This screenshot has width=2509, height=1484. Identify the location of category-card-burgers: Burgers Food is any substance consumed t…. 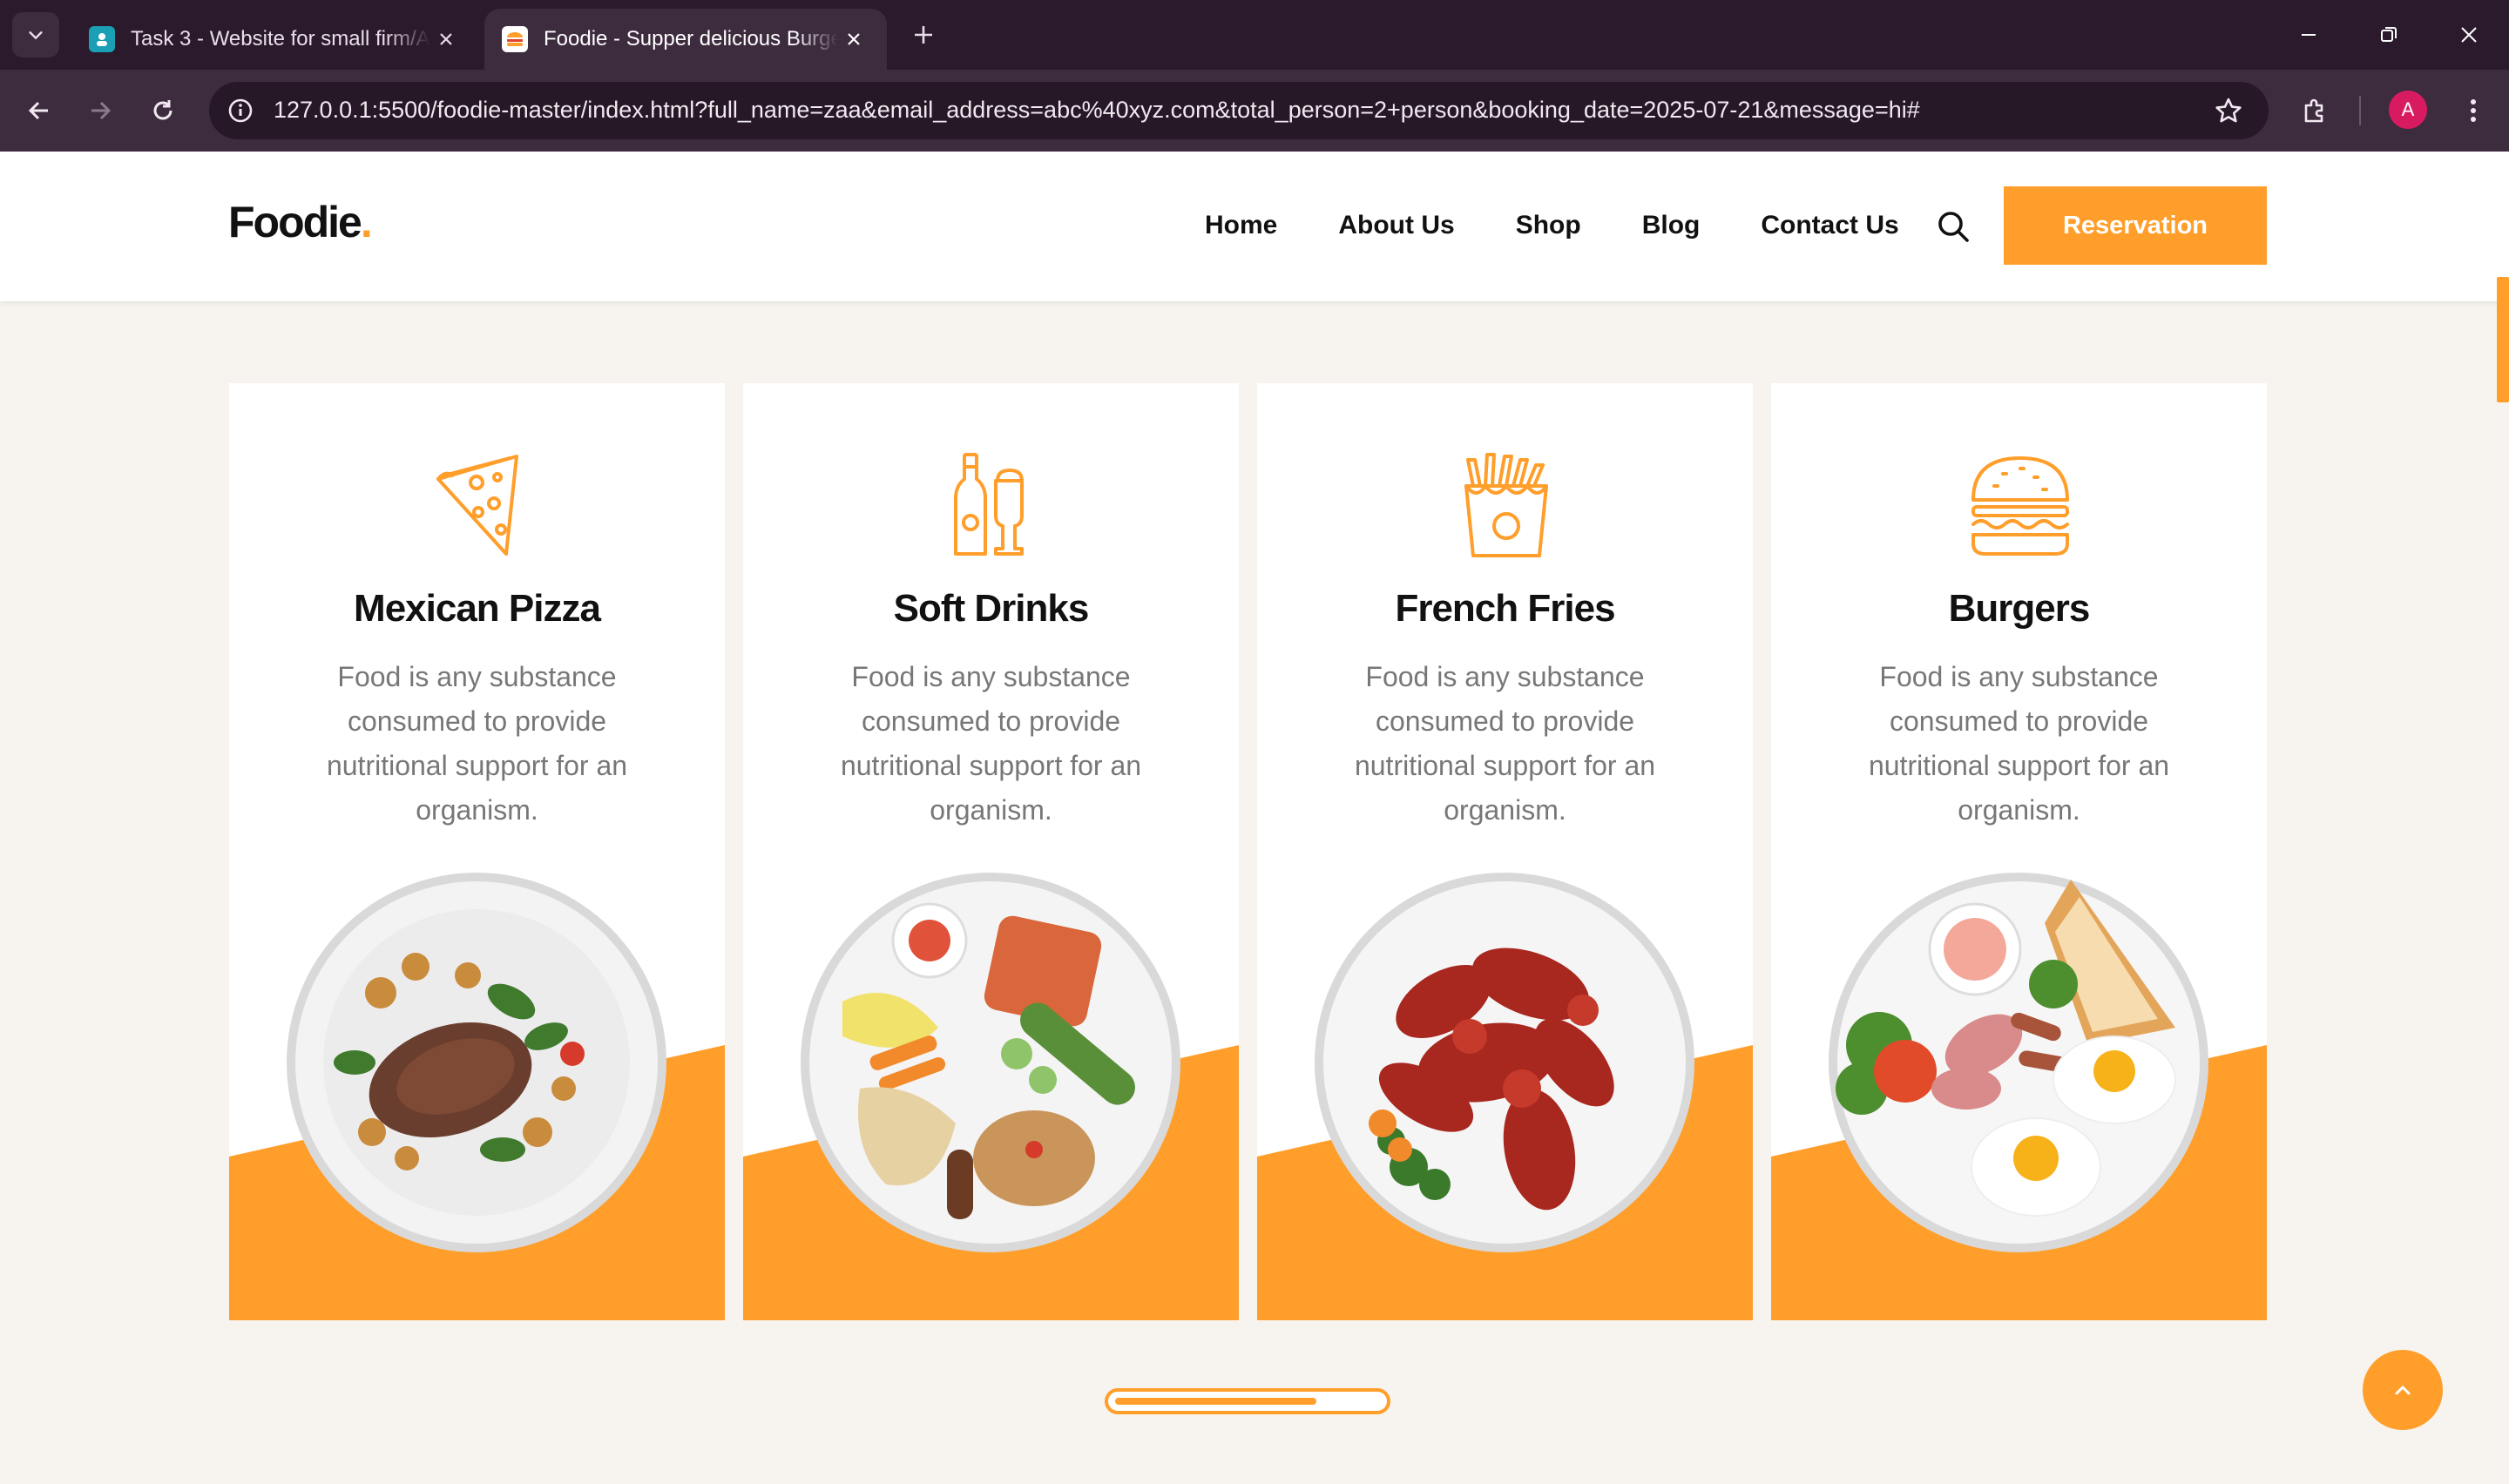
(2019, 852).